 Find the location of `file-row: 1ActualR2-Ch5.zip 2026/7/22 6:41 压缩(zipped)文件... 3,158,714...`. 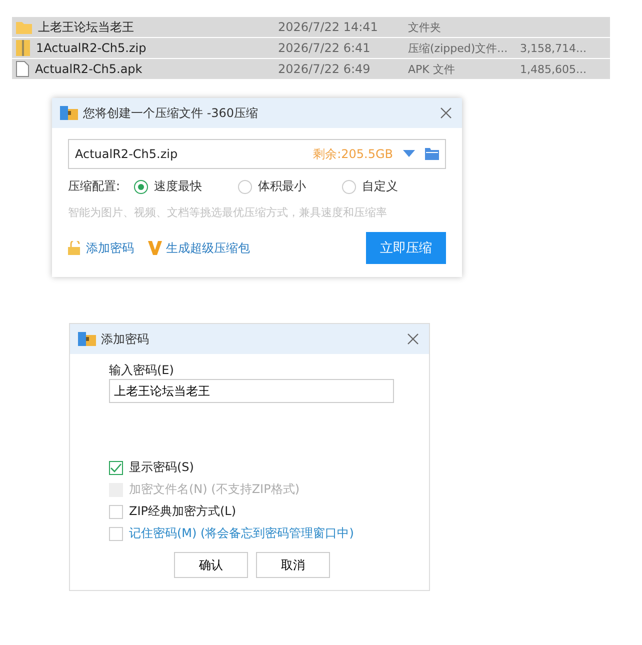

file-row: 1ActualR2-Ch5.zip 2026/7/22 6:41 压缩(zipped)文件... 3,158,714... is located at coordinates (311, 48).